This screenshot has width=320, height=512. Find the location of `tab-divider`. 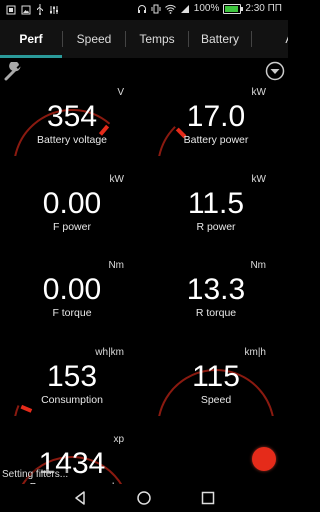

tab-divider is located at coordinates (251, 39).